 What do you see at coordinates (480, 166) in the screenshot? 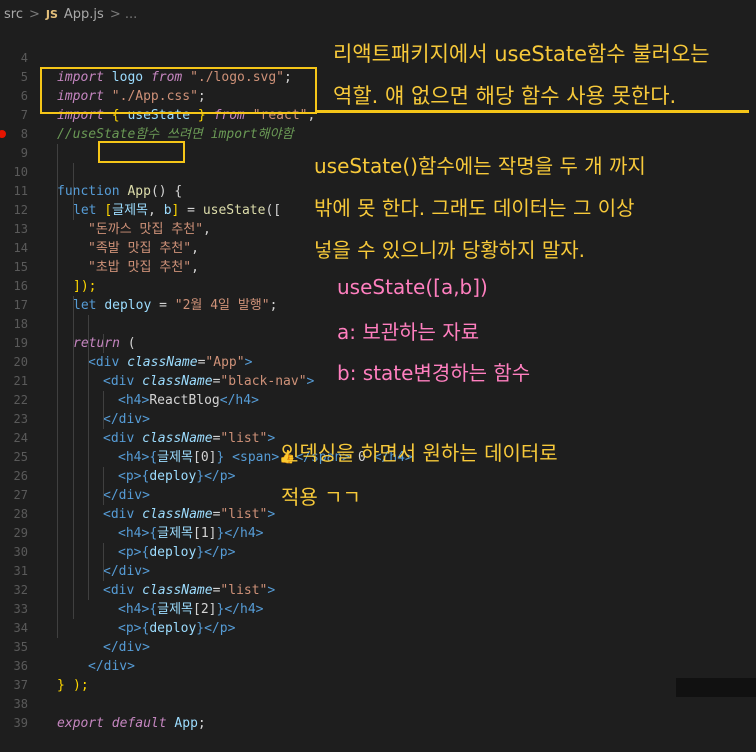
I see `state-annotation-line-1: useState()함수에는 작명을 두 개 까지` at bounding box center [480, 166].